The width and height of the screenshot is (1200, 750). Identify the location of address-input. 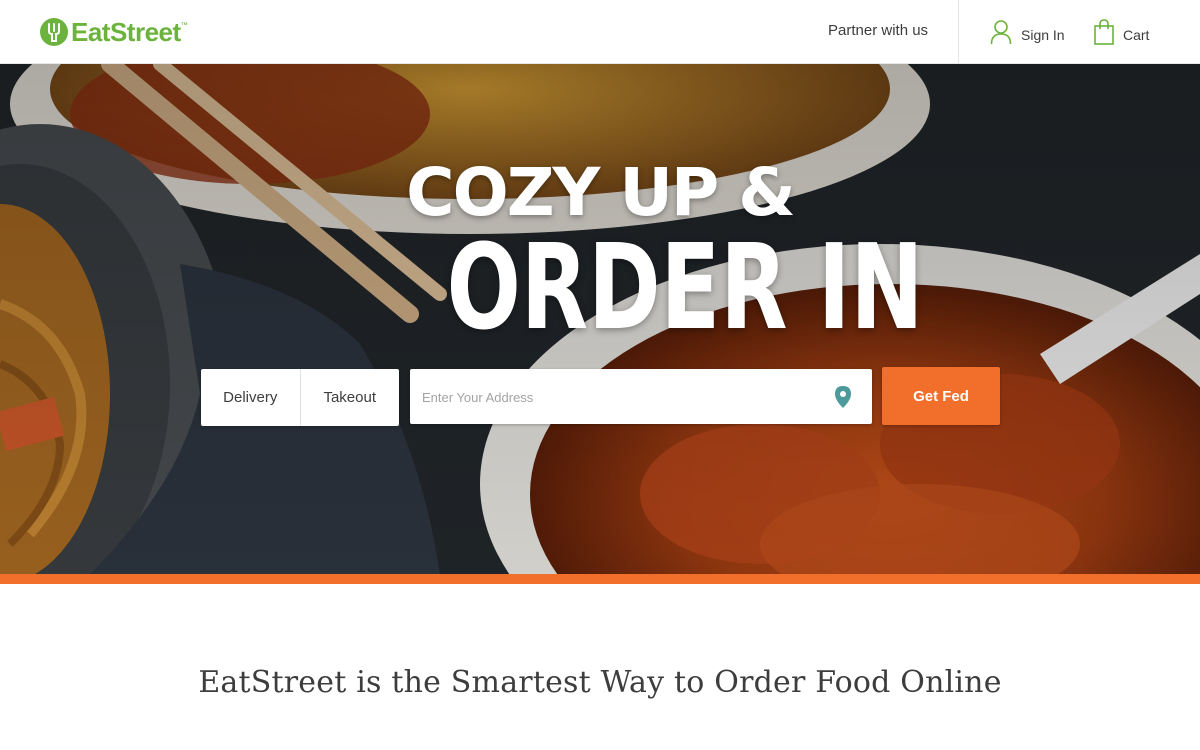
(622, 397).